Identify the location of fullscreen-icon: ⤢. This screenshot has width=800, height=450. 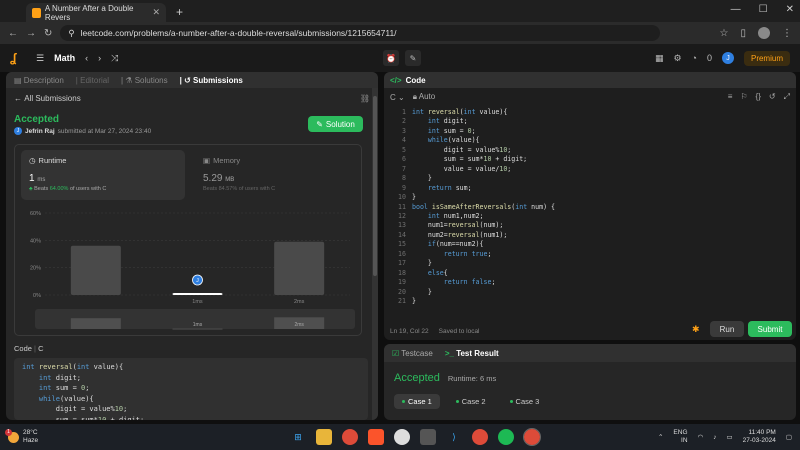
(787, 97).